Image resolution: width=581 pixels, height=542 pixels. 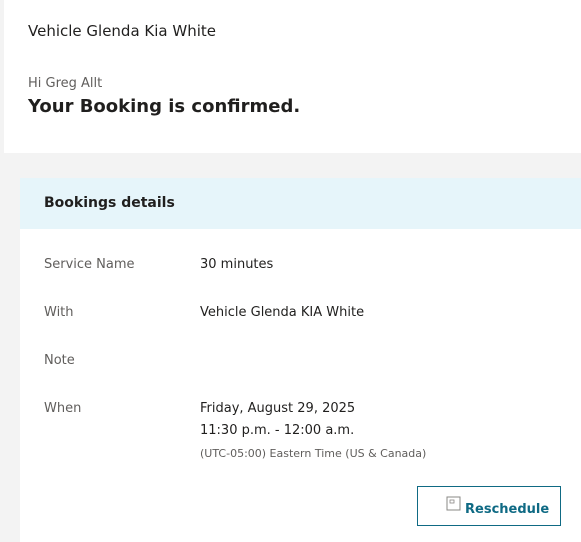 What do you see at coordinates (277, 430) in the screenshot?
I see `when-time: 11:30 p.m. - 12:00 a.m.` at bounding box center [277, 430].